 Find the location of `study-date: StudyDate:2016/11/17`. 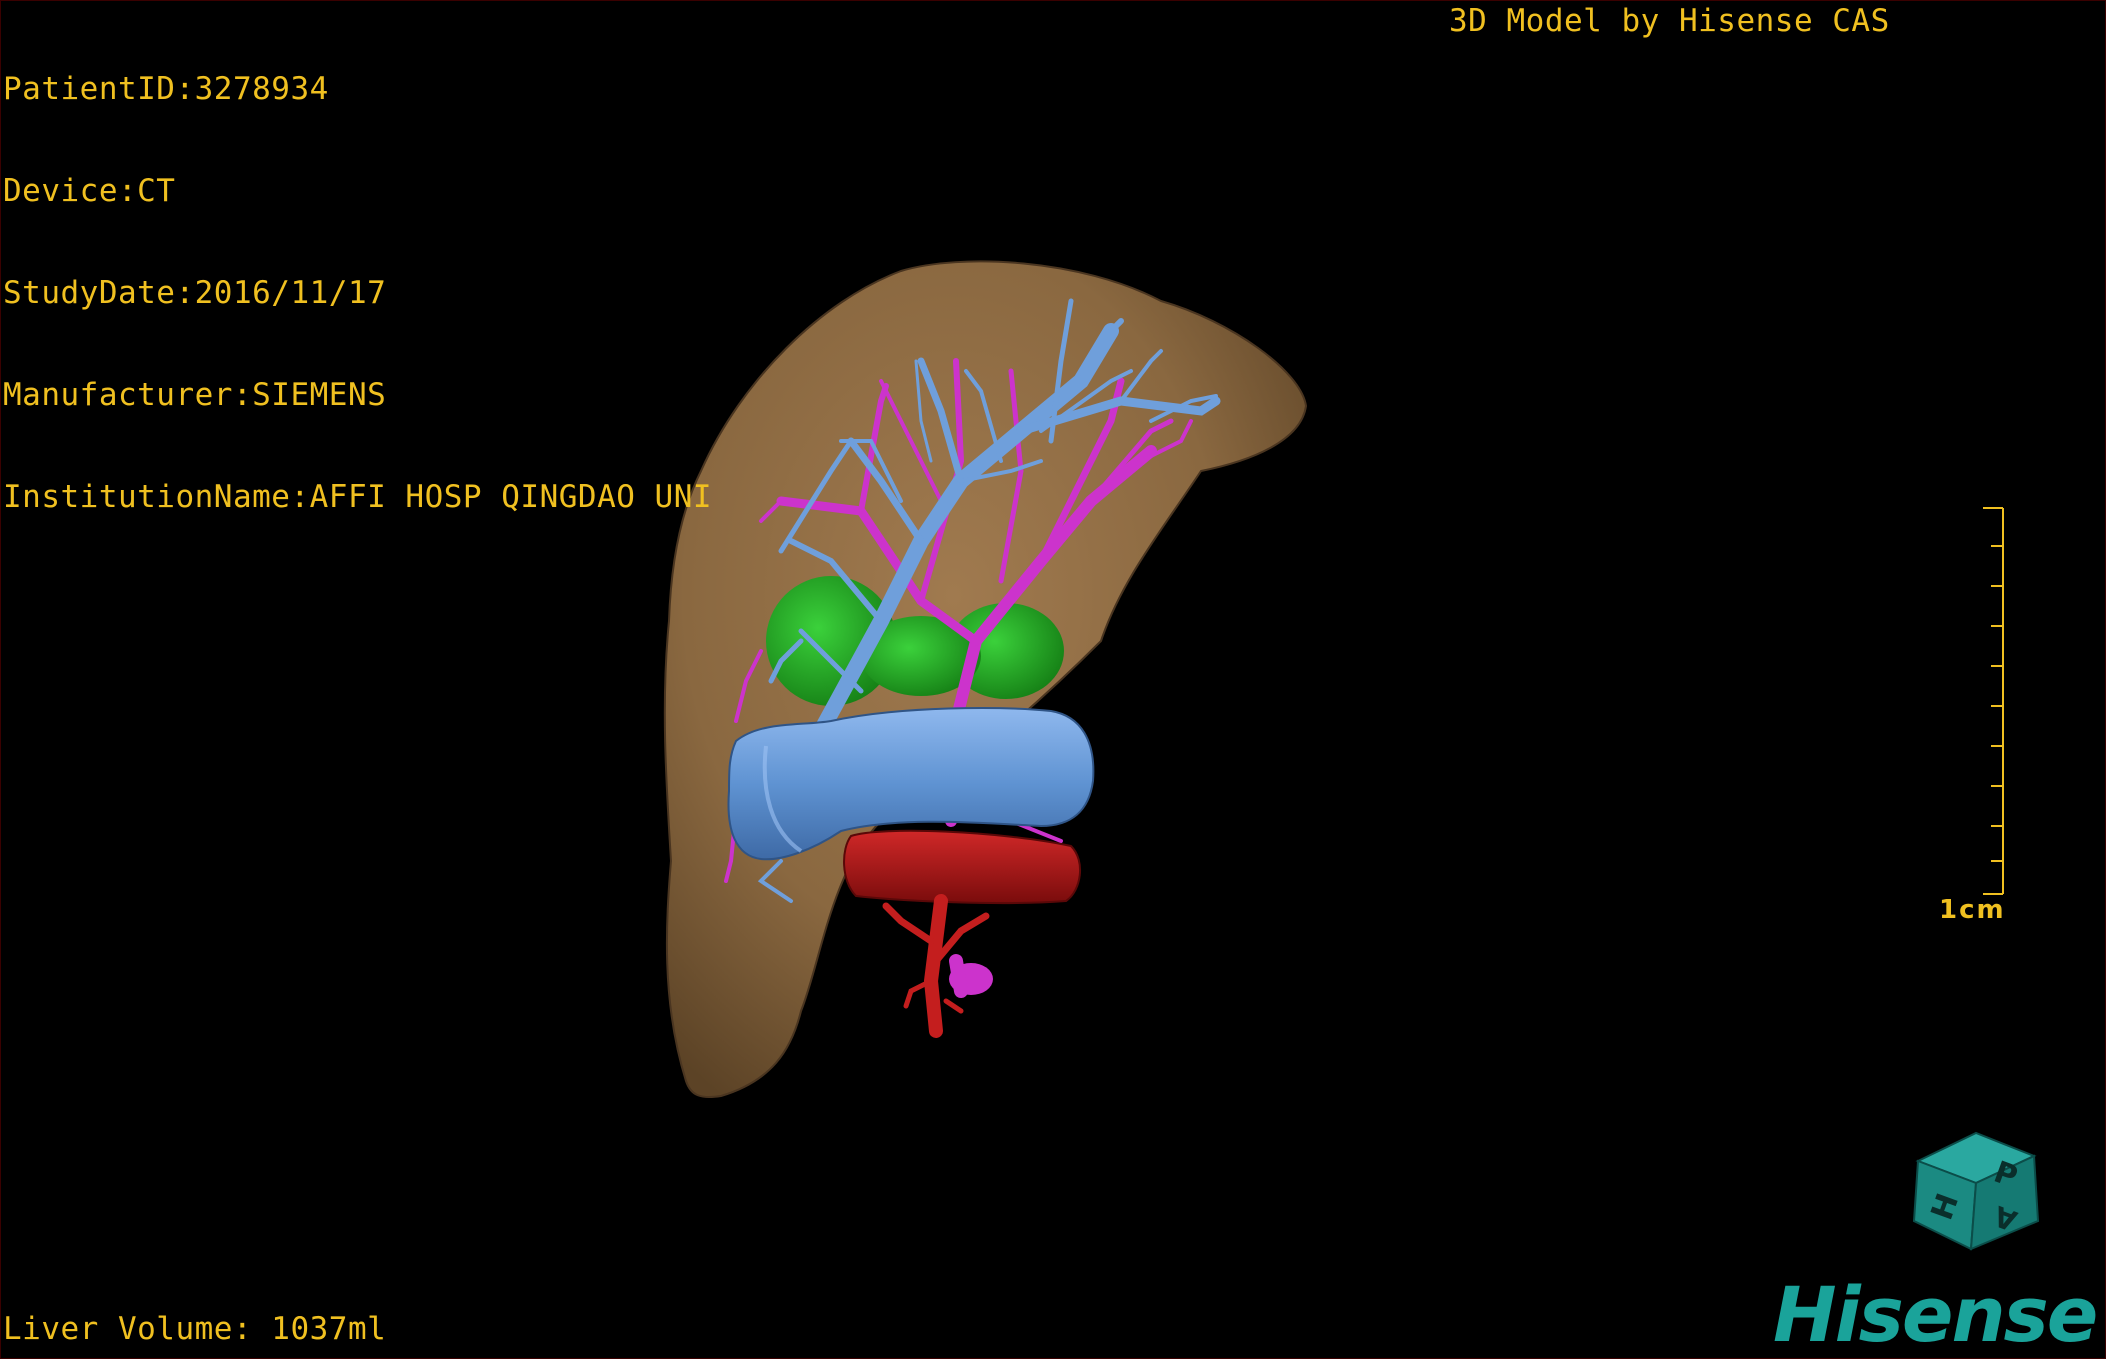

study-date: StudyDate:2016/11/17 is located at coordinates (195, 293).